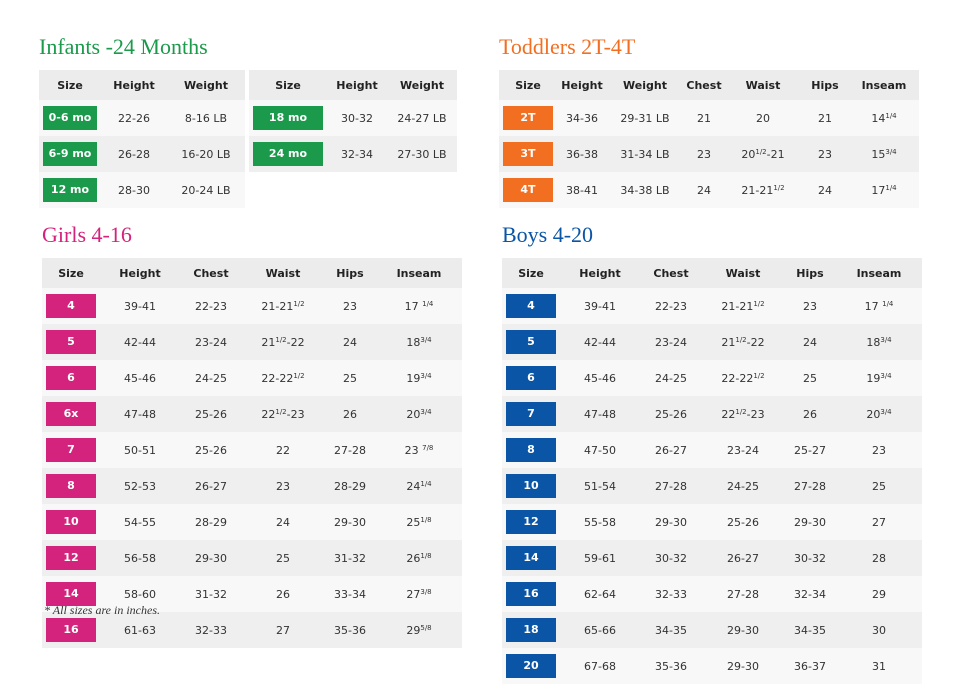  Describe the element at coordinates (600, 630) in the screenshot. I see `measure-cell: 65-66` at that location.